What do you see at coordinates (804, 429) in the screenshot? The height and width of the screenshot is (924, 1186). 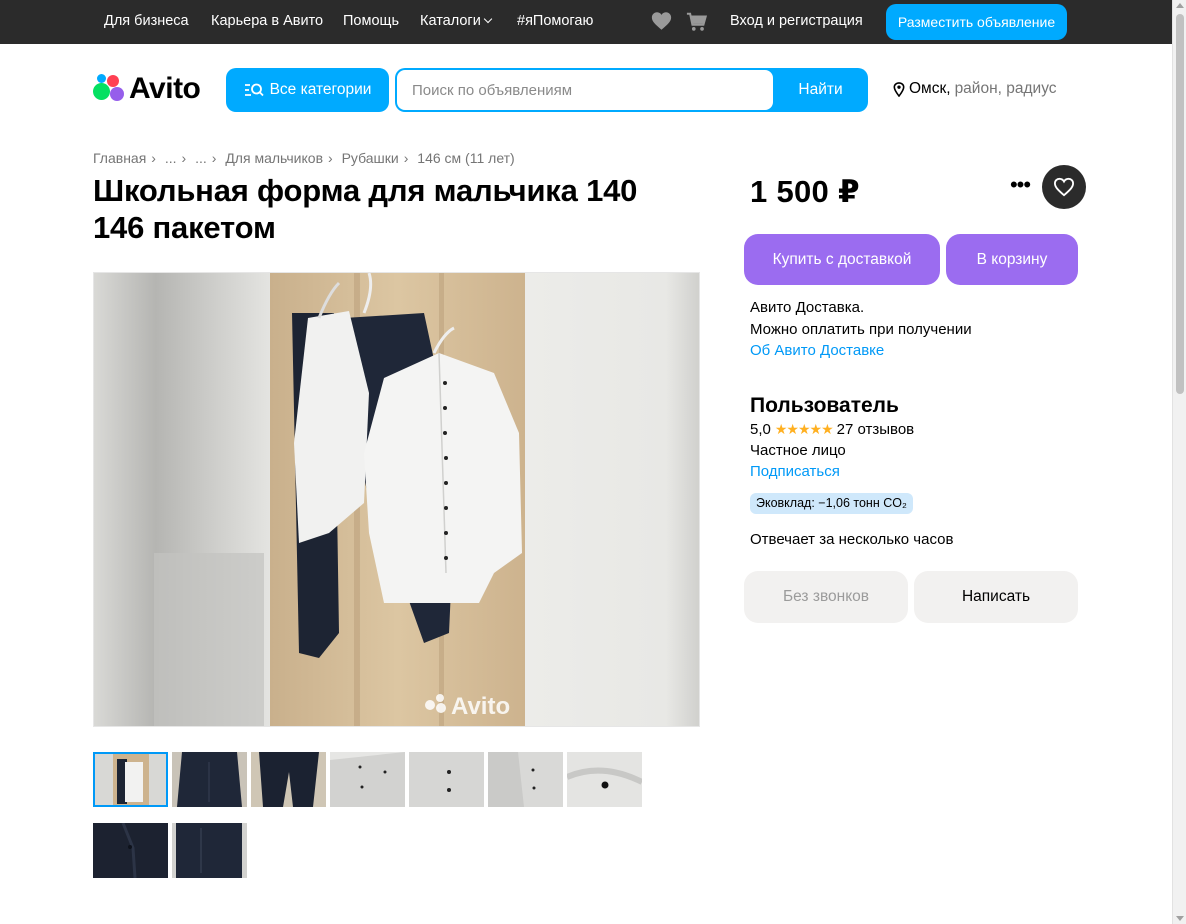 I see `star-icon: ★★★★★` at bounding box center [804, 429].